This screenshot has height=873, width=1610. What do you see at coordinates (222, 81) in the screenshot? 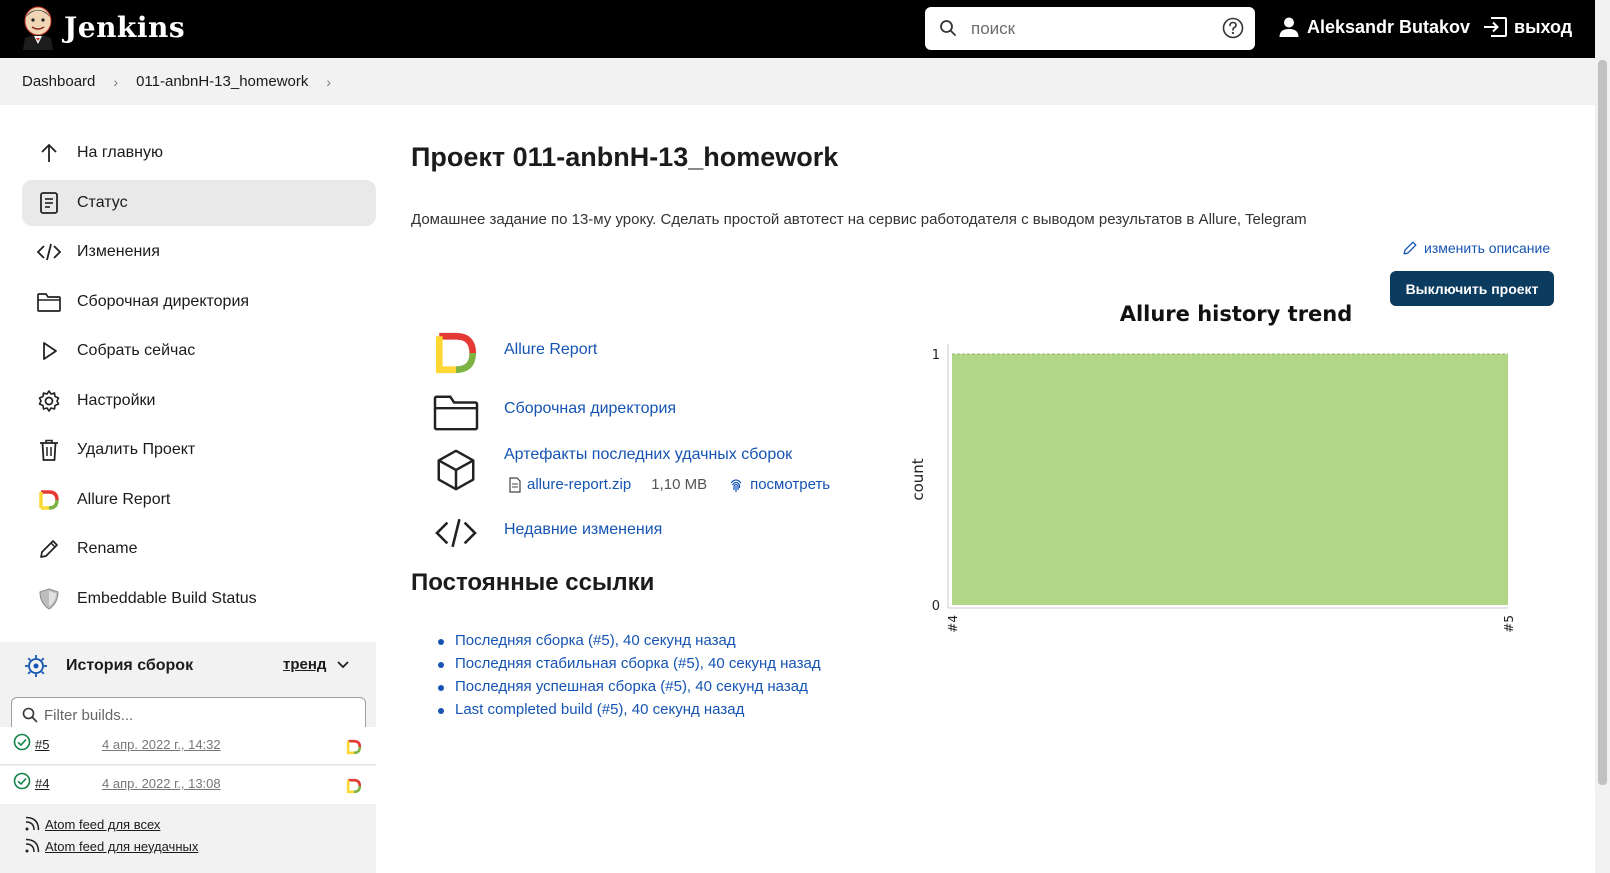
I see `breadcrumb-project: 011-anbnH-13_homework` at bounding box center [222, 81].